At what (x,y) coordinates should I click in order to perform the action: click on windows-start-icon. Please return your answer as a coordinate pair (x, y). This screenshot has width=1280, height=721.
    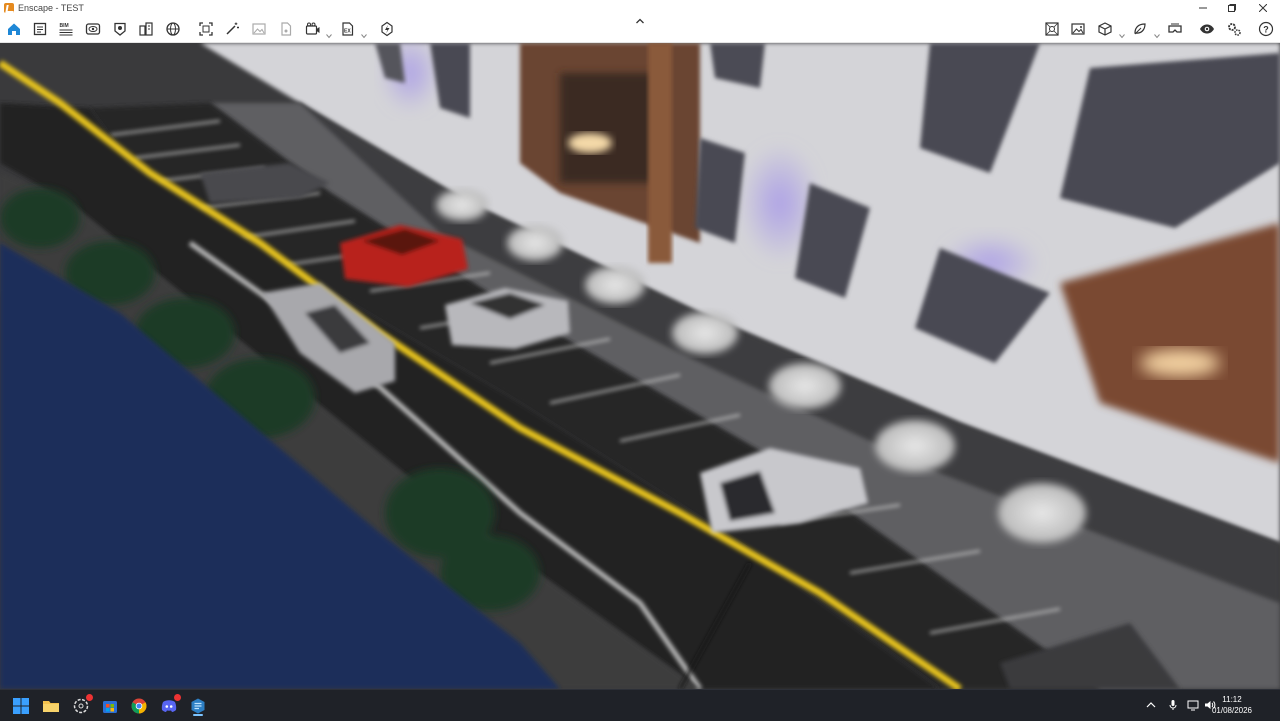
    Looking at the image, I should click on (21, 706).